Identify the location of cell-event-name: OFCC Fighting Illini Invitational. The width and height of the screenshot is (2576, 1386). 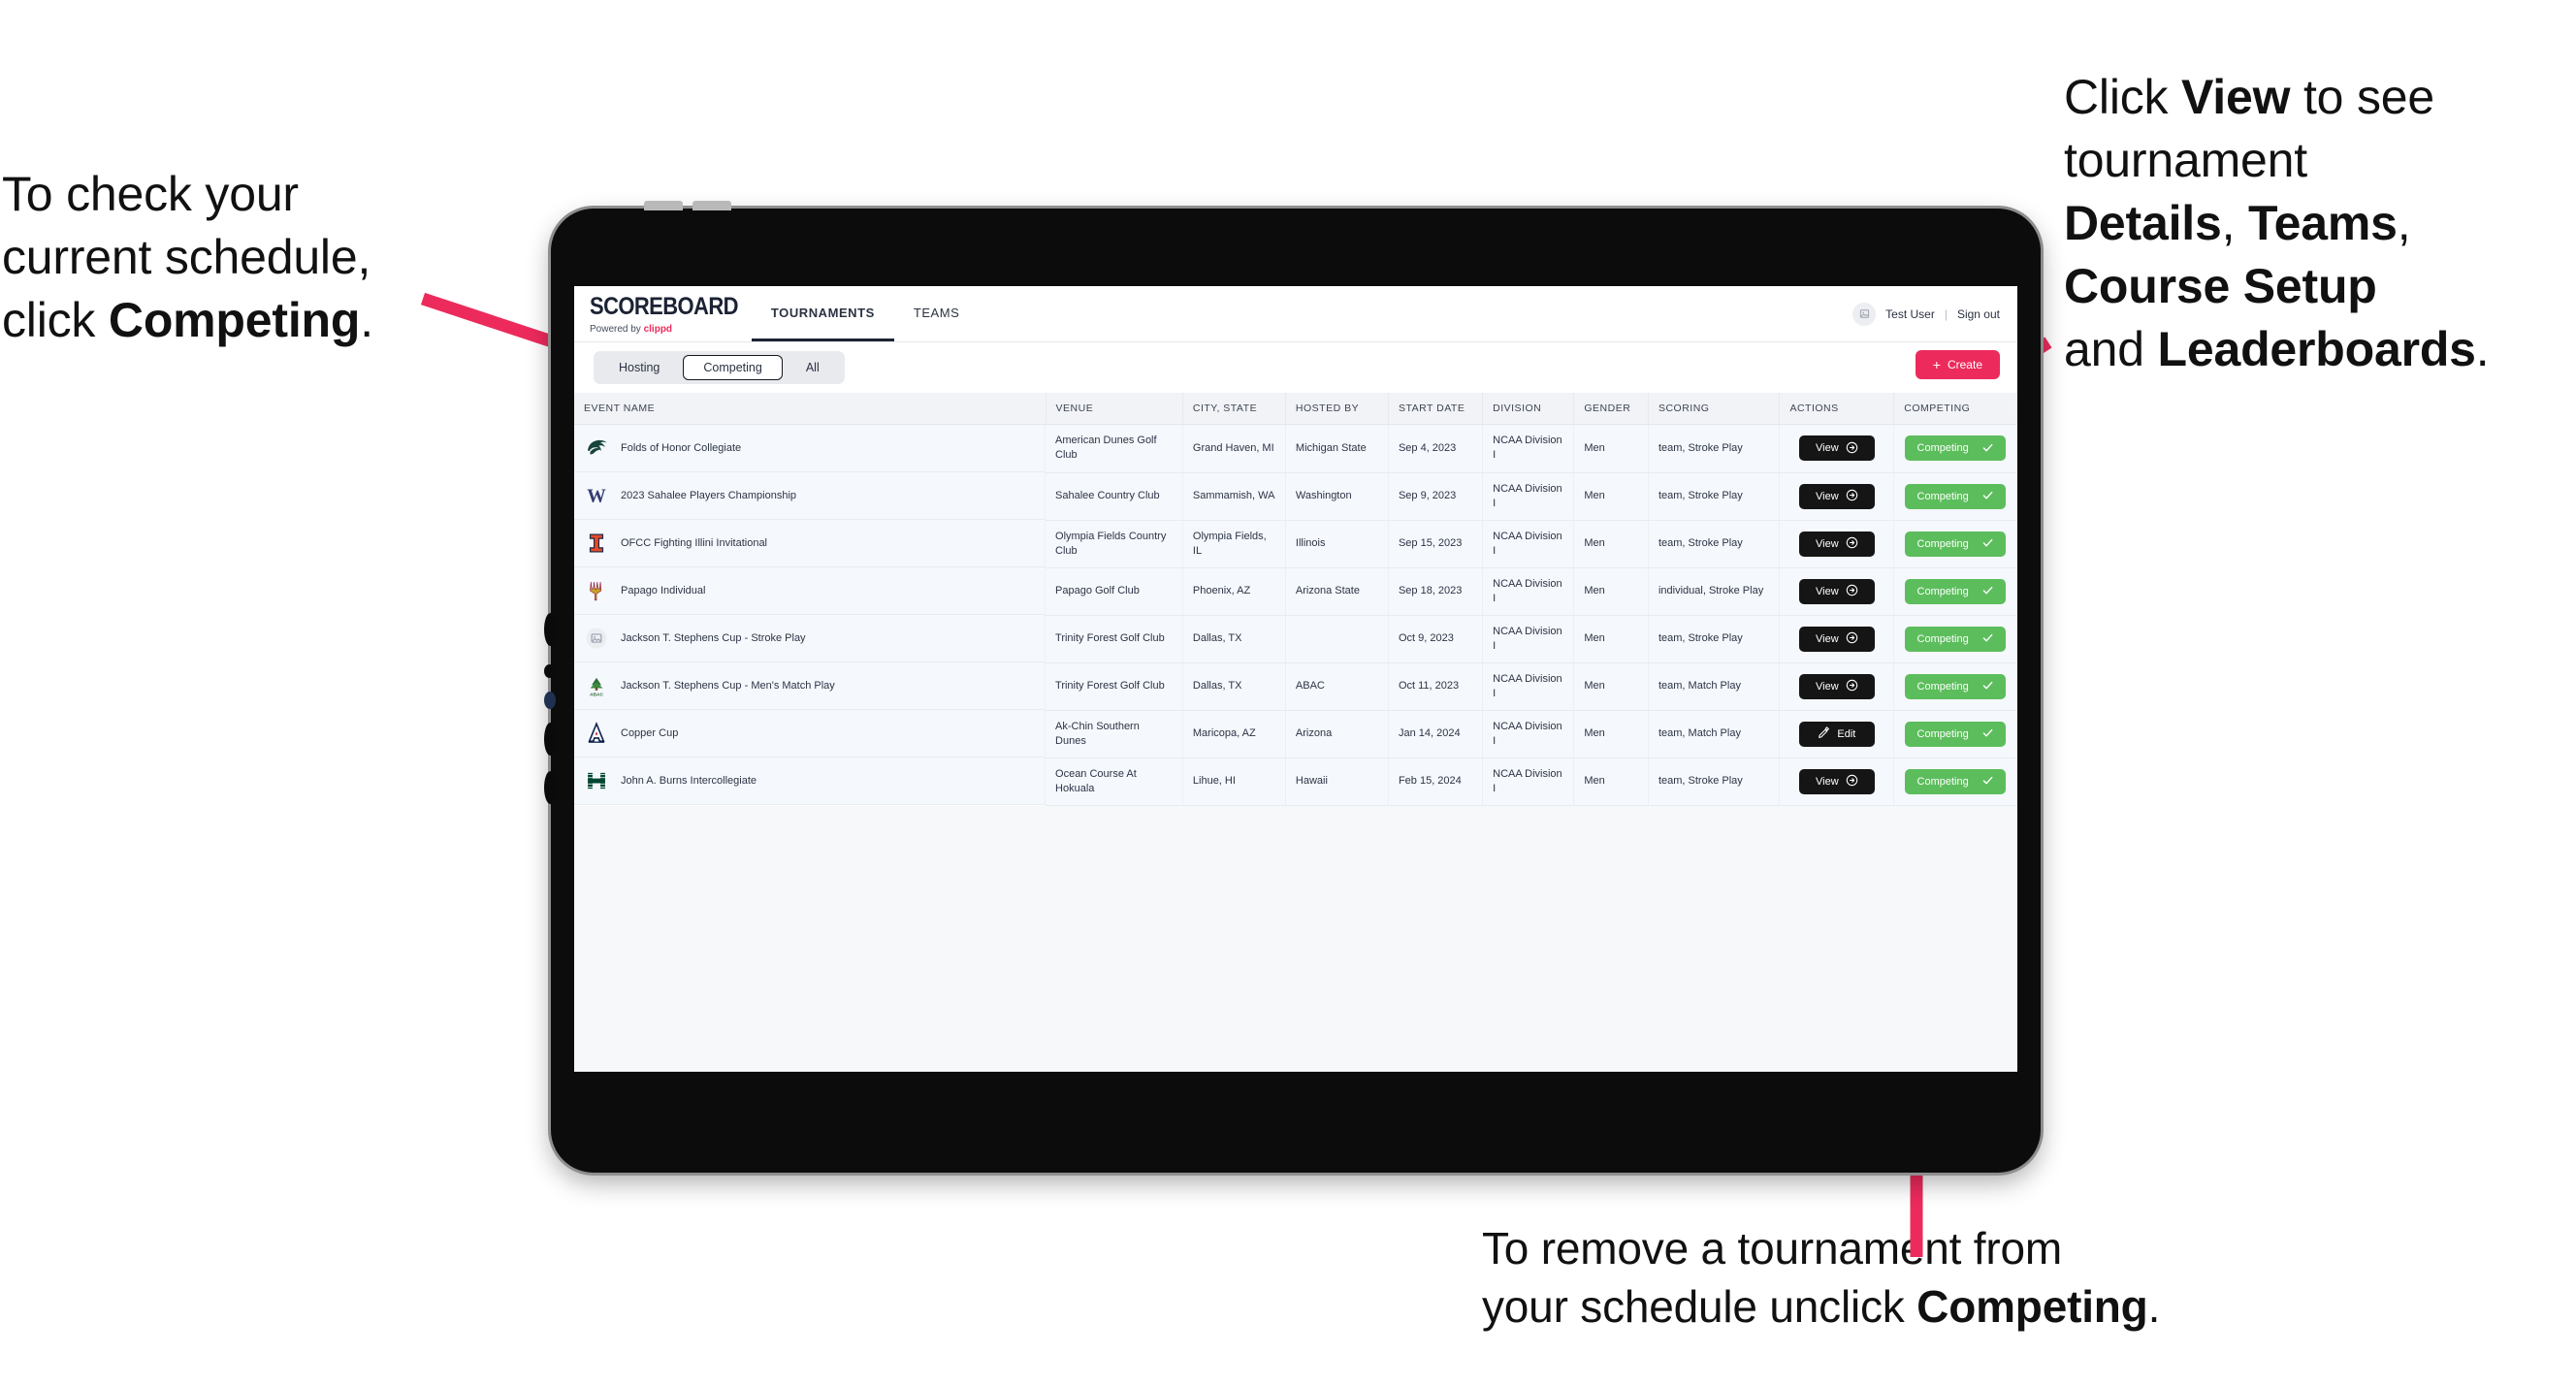
(810, 543).